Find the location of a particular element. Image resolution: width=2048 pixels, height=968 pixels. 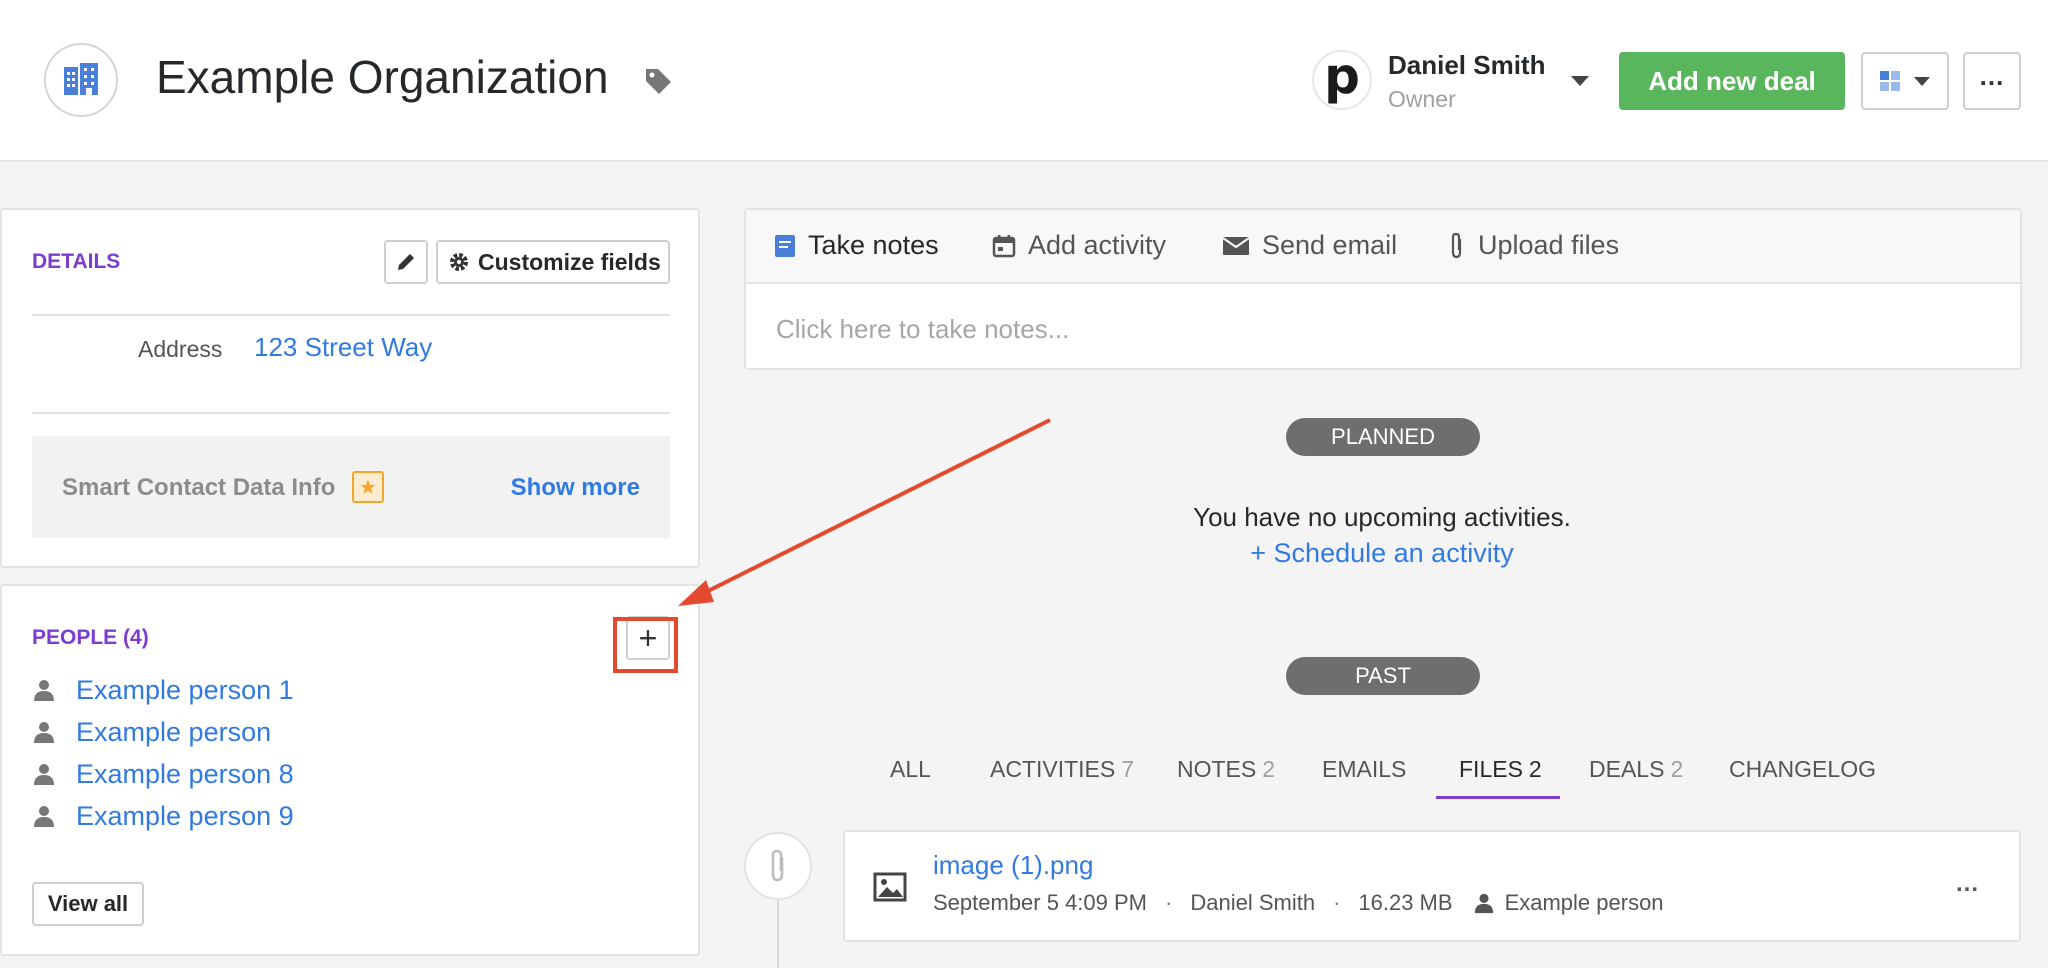

add-new-deal-button: Add new deal is located at coordinates (1732, 81).